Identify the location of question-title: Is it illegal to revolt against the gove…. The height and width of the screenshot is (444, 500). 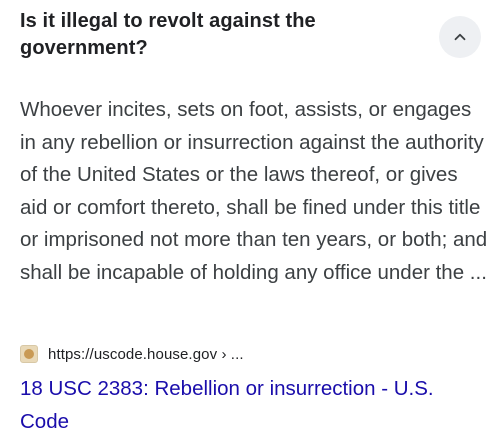
(220, 35).